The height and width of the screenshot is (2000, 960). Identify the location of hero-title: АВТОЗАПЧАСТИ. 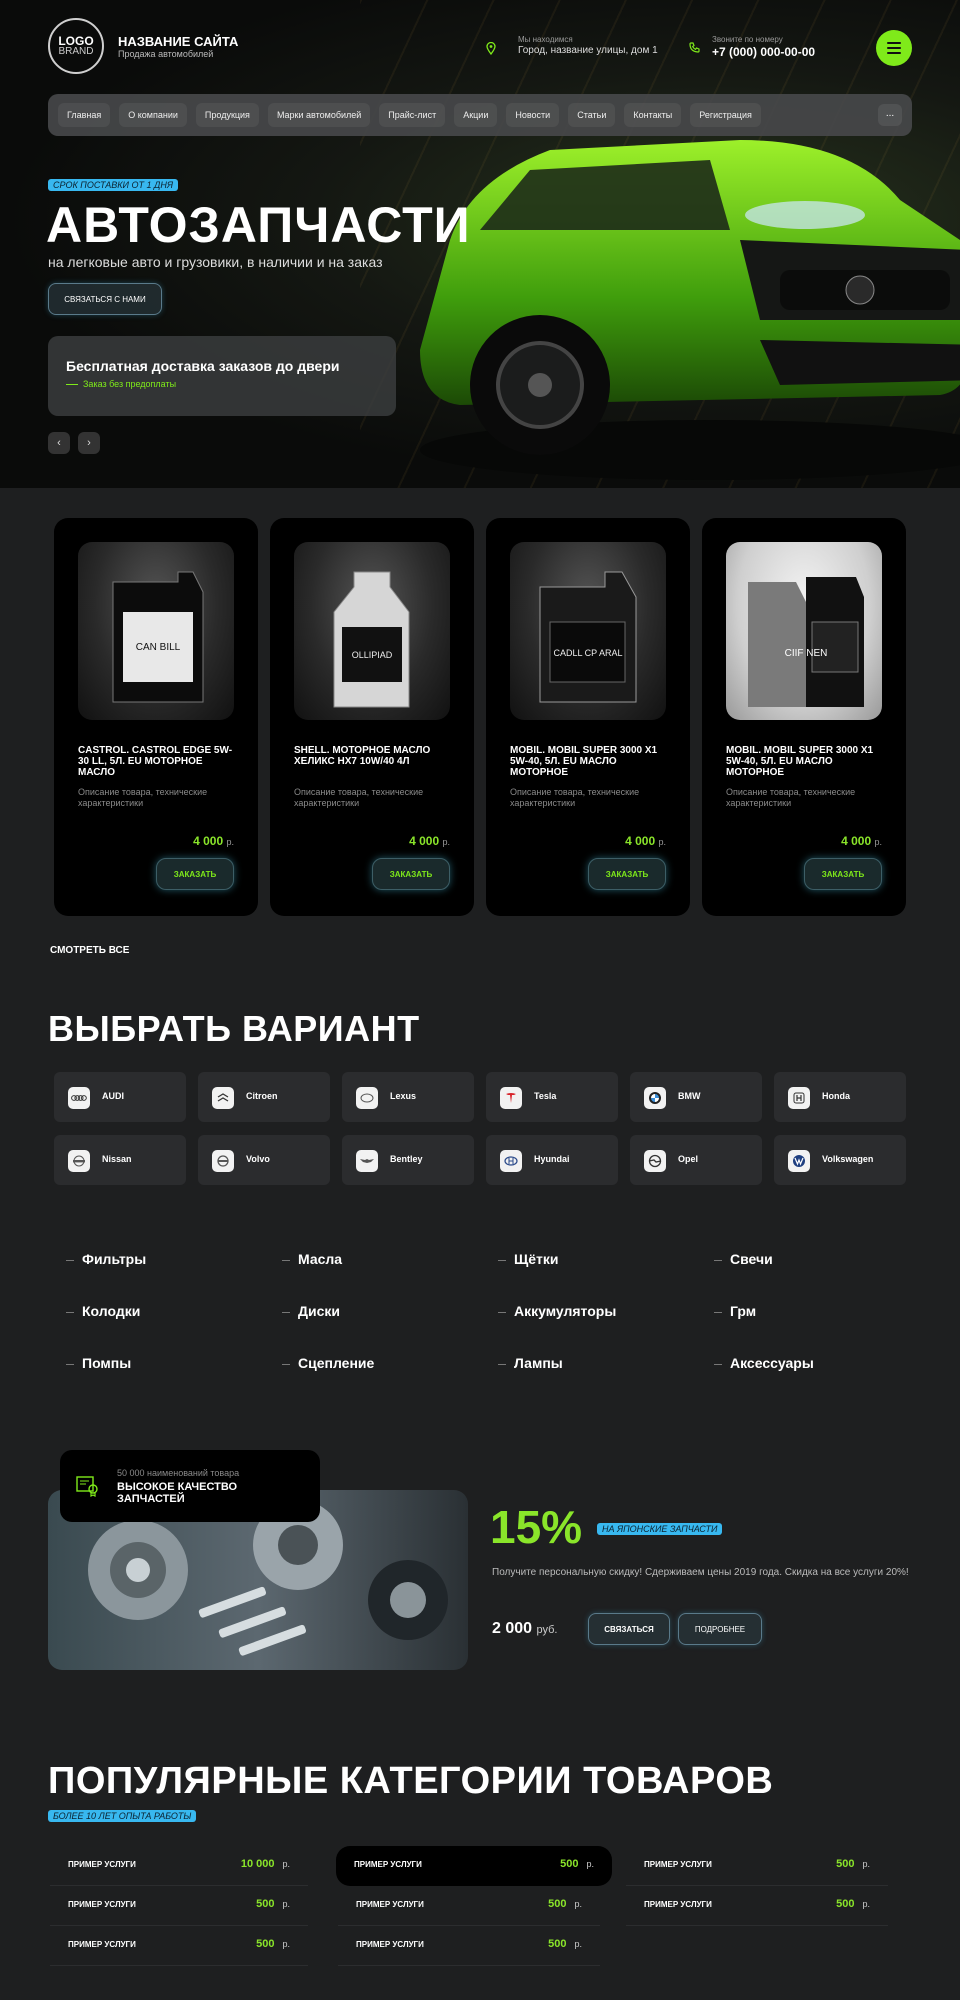
(258, 225).